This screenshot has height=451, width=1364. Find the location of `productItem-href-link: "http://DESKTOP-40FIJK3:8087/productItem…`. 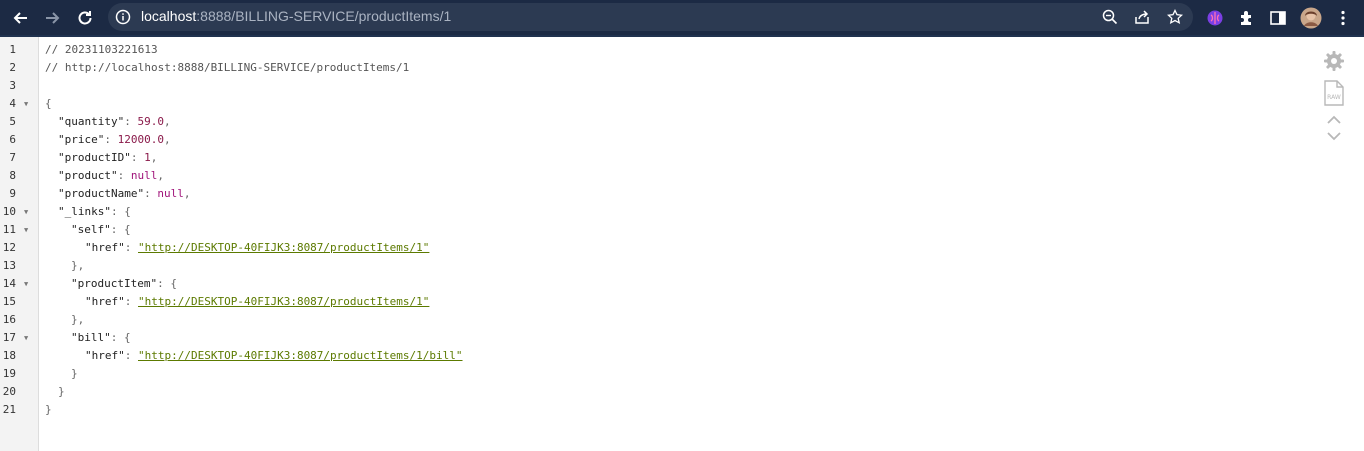

productItem-href-link: "http://DESKTOP-40FIJK3:8087/productItem… is located at coordinates (283, 301).